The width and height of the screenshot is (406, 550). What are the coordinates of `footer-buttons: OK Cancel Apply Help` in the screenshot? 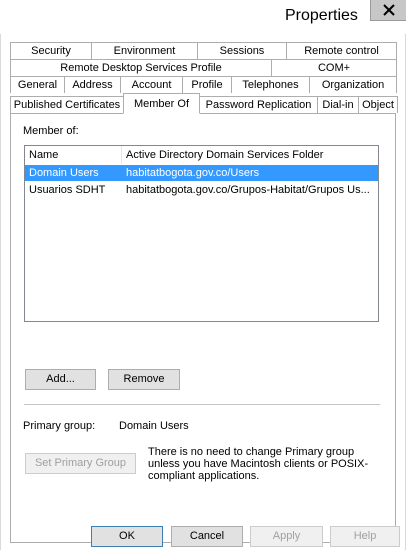 It's located at (203, 536).